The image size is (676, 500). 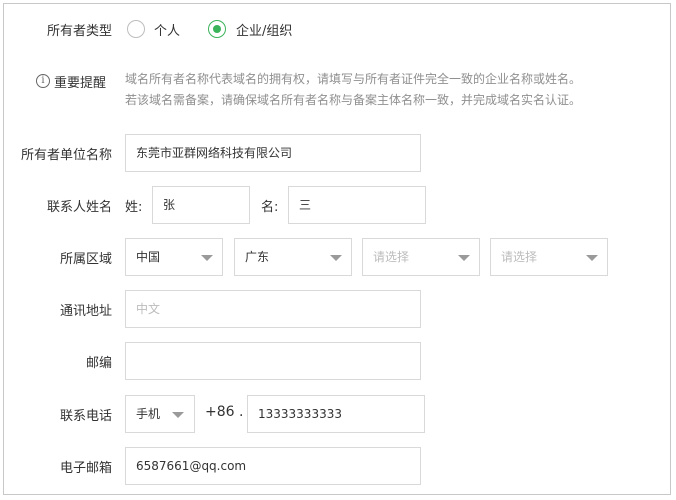 I want to click on given-name-input: 三, so click(x=357, y=205).